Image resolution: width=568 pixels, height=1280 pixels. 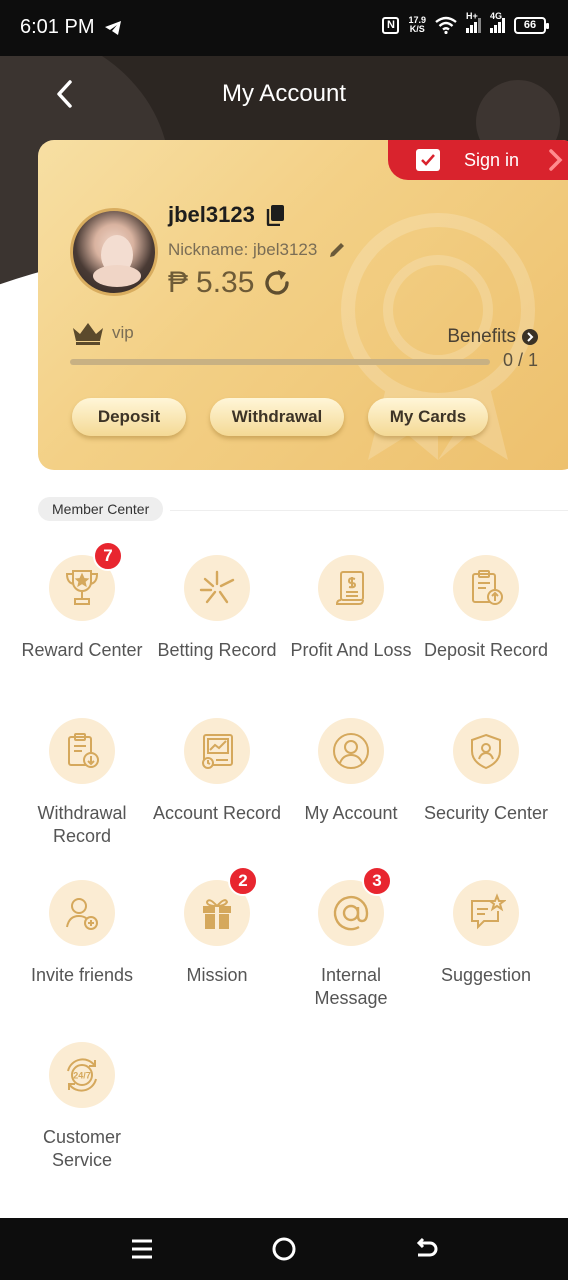 I want to click on vip-label: vip, so click(x=123, y=332).